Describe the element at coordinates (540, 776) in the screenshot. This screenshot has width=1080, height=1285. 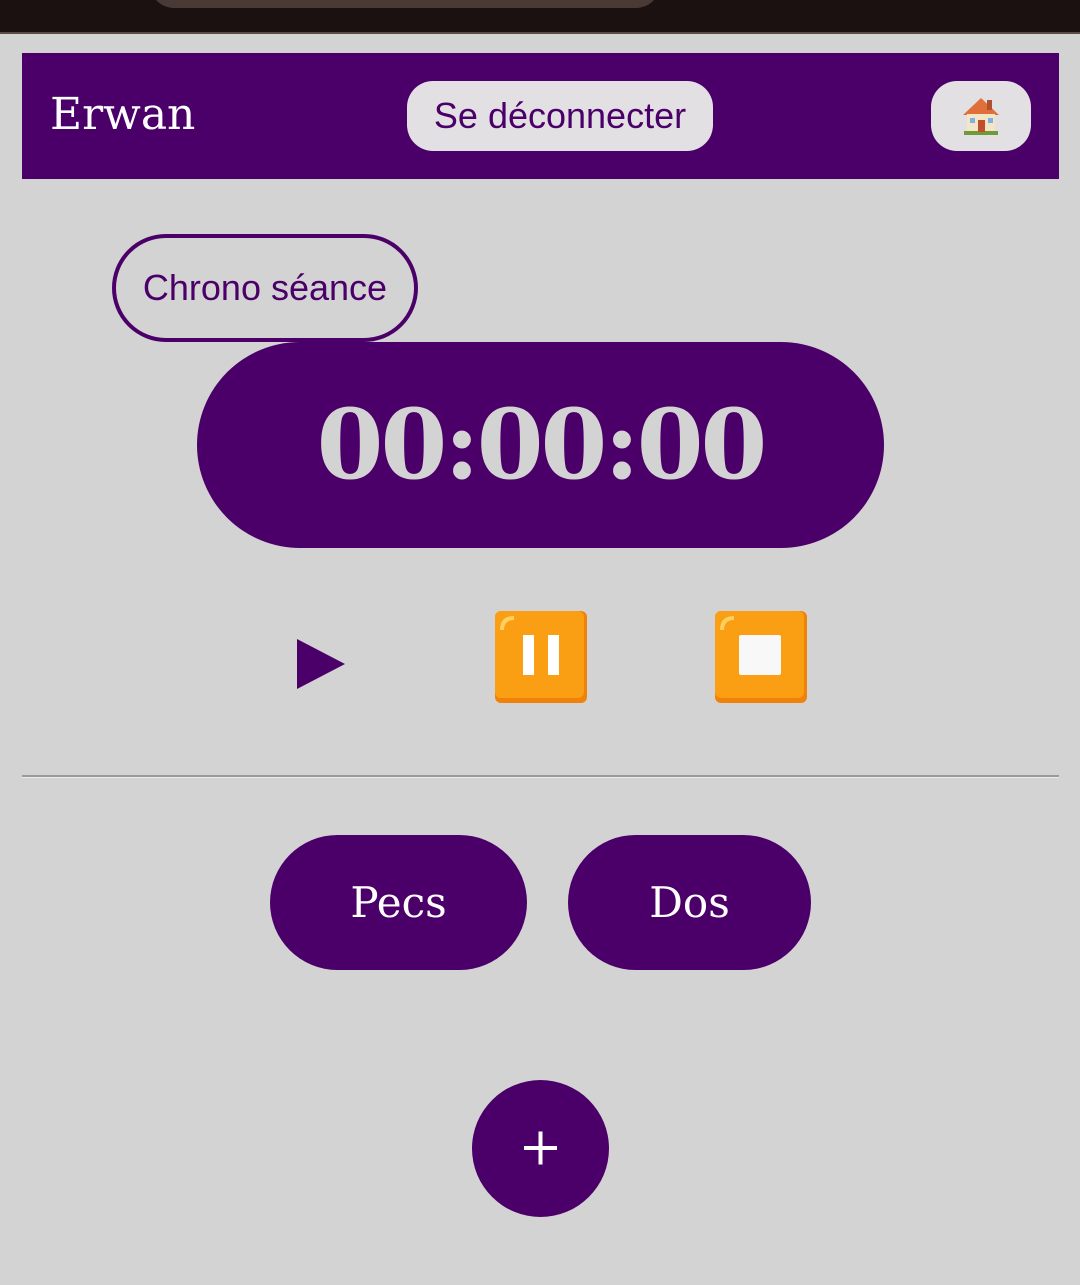
I see `section-divider` at that location.